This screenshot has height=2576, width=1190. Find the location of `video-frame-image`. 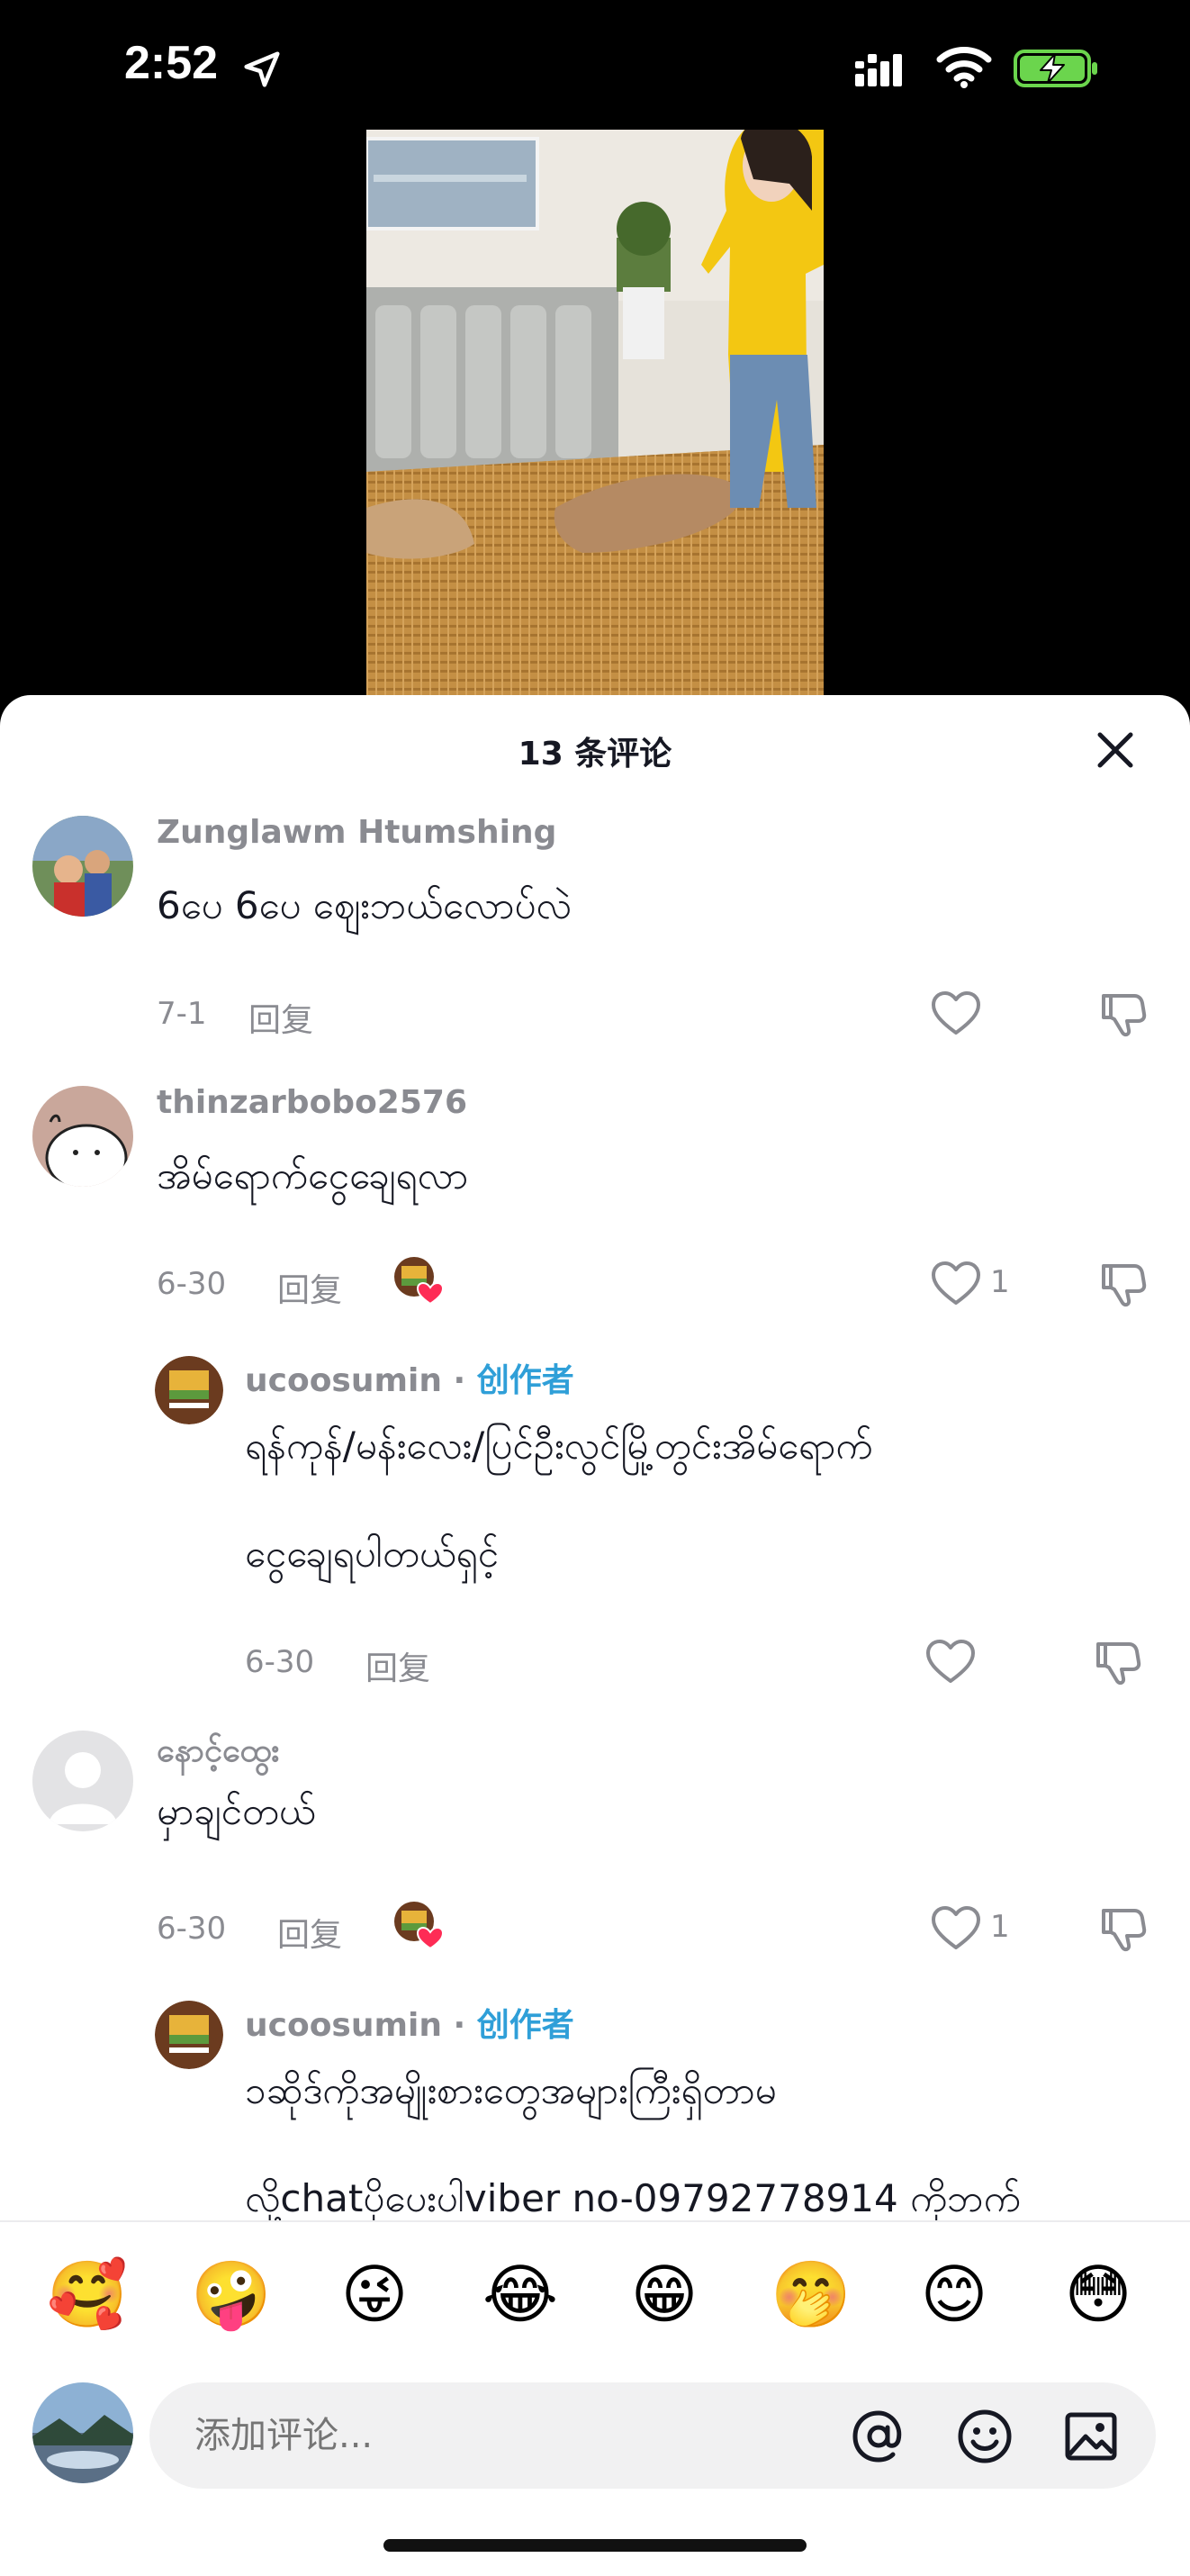

video-frame-image is located at coordinates (595, 418).